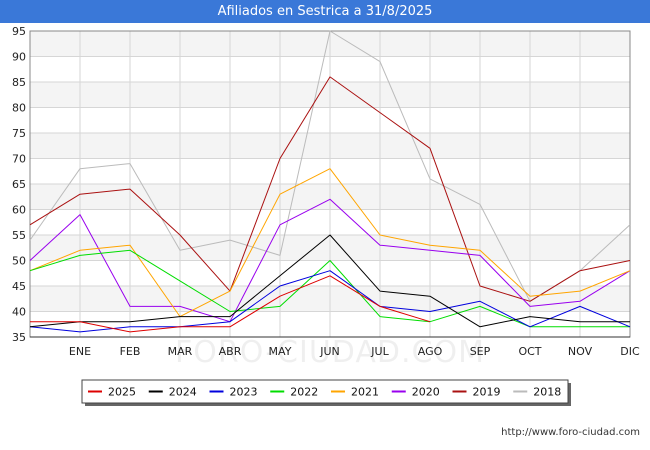 This screenshot has width=650, height=450. Describe the element at coordinates (487, 392) in the screenshot. I see `legend-label-2019: 2019` at that location.